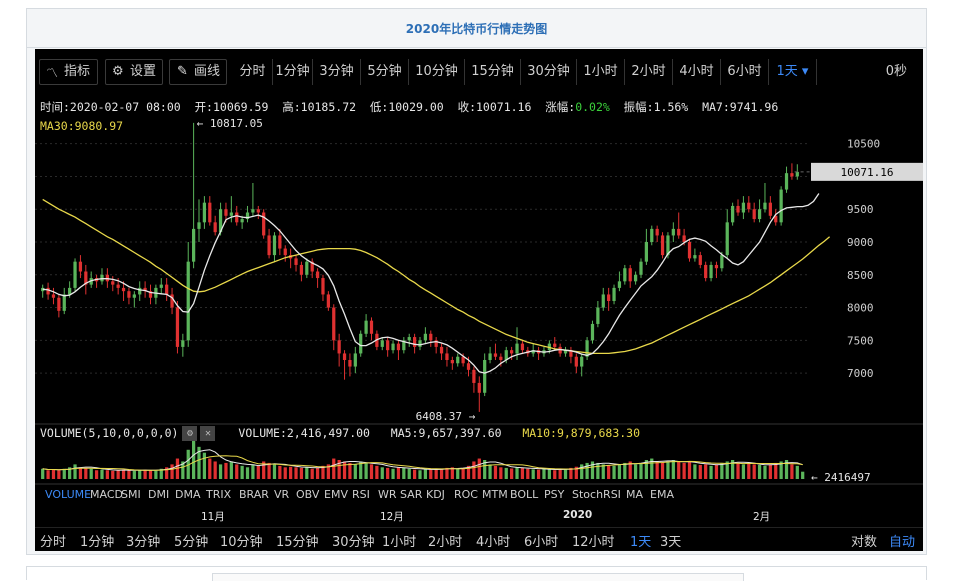 The height and width of the screenshot is (581, 961). Describe the element at coordinates (208, 433) in the screenshot. I see `volume-close-icon: ✕` at that location.